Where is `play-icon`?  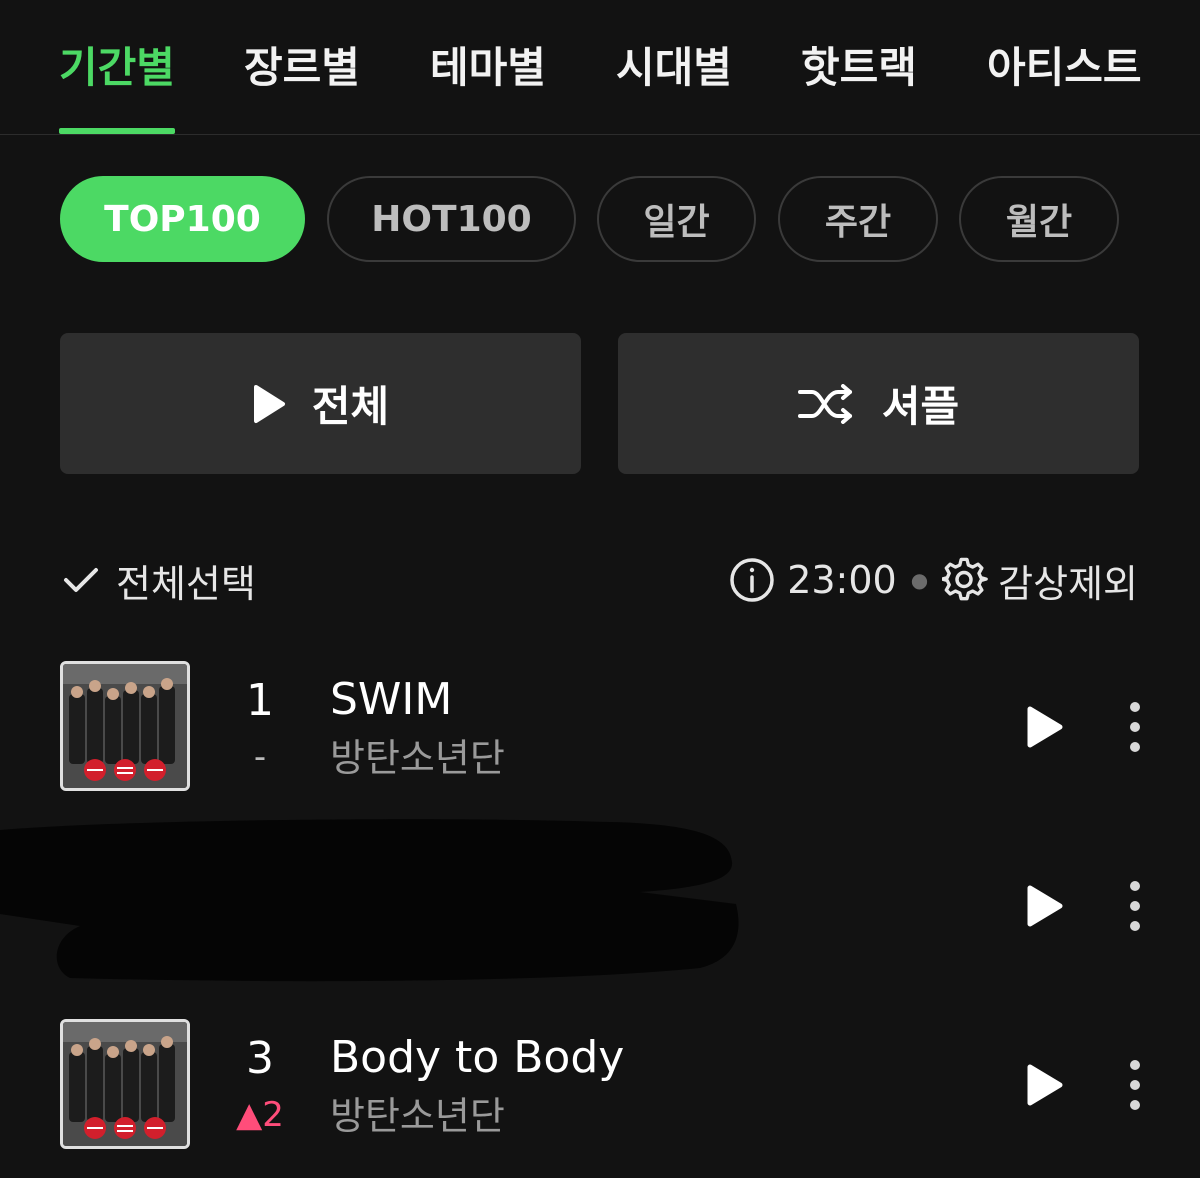
play-icon is located at coordinates (269, 404).